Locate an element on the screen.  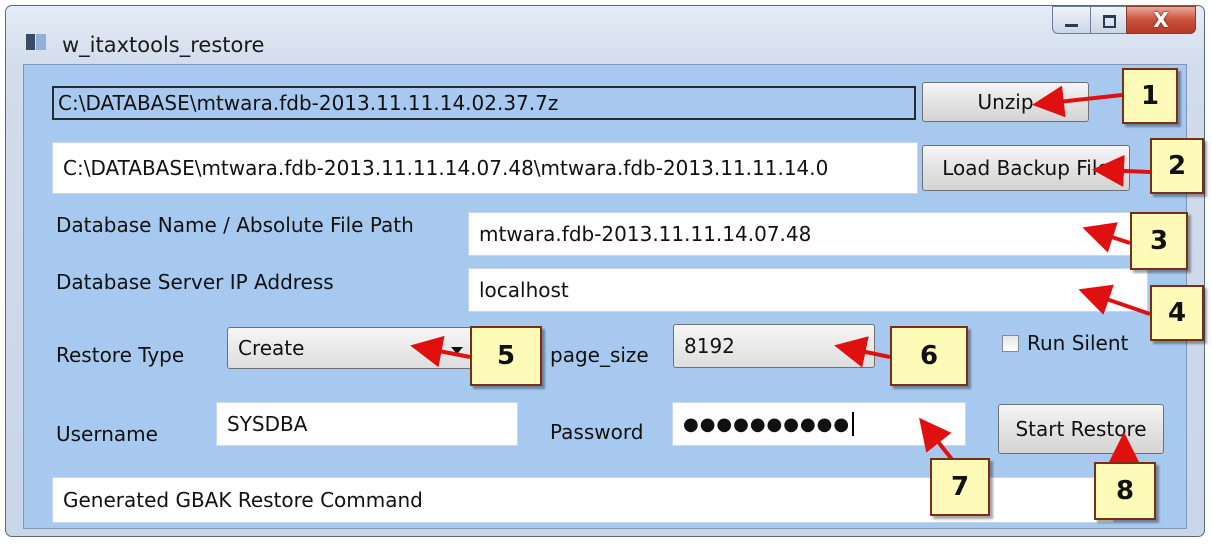
text-caret is located at coordinates (853, 424).